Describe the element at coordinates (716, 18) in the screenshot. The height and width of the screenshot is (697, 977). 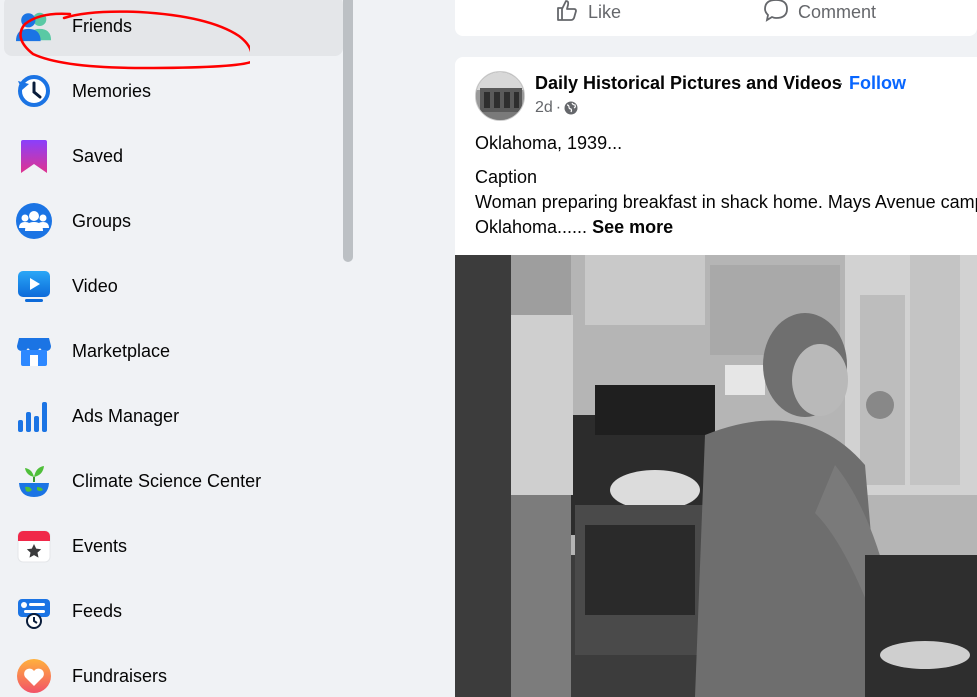
I see `previous-post-actions: Like Comment` at that location.